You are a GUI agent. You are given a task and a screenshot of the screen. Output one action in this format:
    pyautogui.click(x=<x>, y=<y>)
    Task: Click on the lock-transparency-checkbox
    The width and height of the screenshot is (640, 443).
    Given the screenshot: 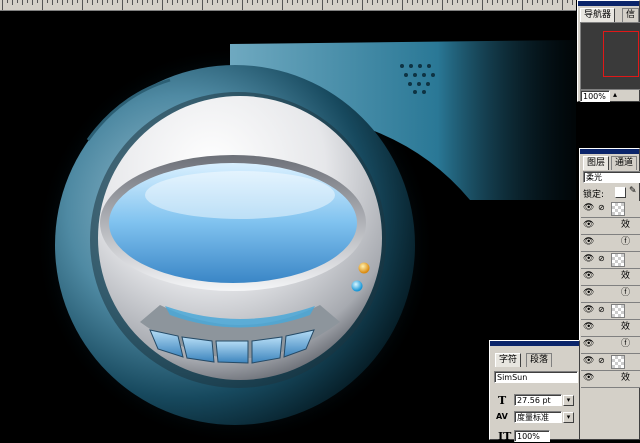 What is the action you would take?
    pyautogui.click(x=620, y=192)
    